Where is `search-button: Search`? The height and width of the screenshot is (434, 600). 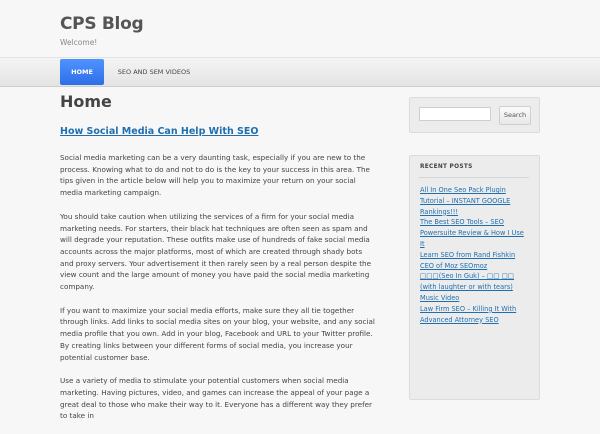 search-button: Search is located at coordinates (515, 115).